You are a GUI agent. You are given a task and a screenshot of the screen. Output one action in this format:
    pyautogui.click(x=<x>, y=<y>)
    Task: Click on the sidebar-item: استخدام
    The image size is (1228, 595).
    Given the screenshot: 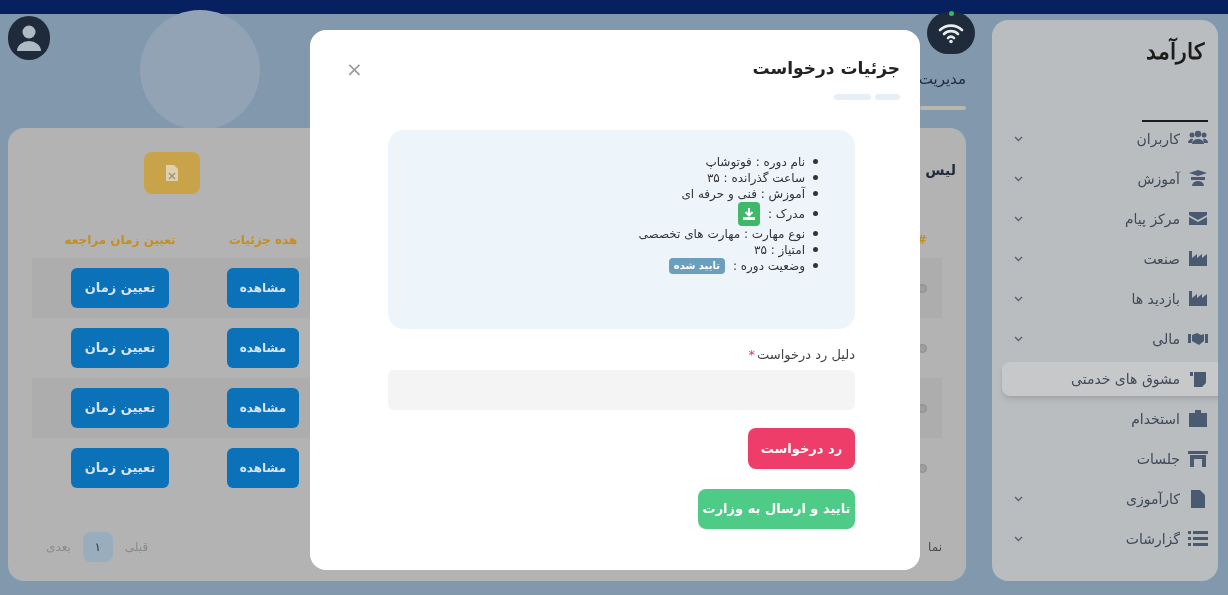 What is the action you would take?
    pyautogui.click(x=1105, y=419)
    